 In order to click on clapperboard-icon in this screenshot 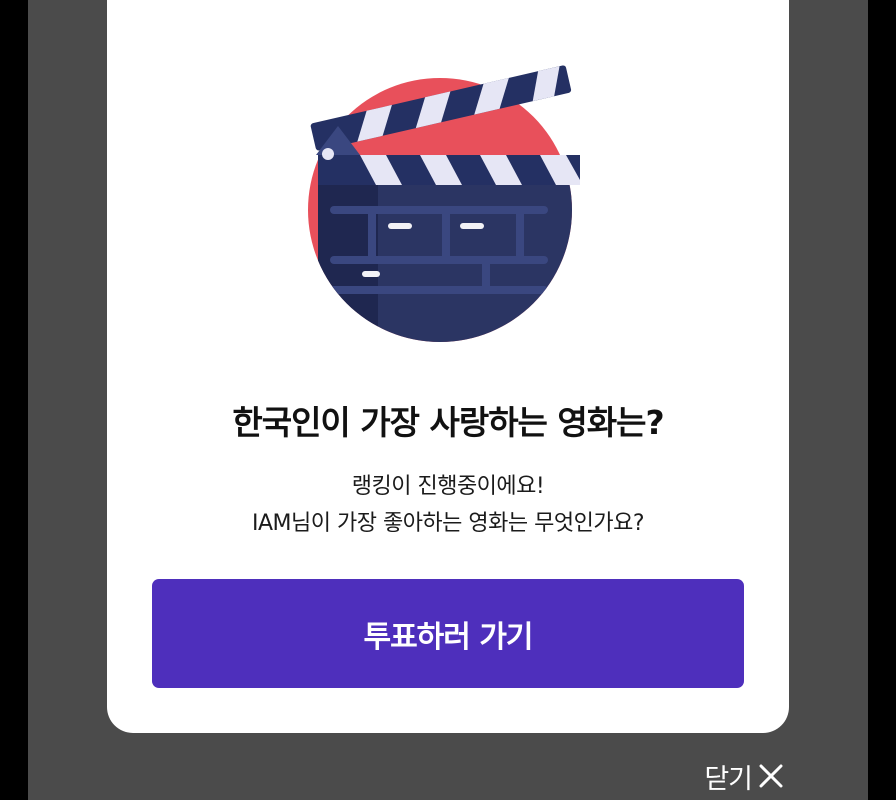, I will do `click(444, 203)`.